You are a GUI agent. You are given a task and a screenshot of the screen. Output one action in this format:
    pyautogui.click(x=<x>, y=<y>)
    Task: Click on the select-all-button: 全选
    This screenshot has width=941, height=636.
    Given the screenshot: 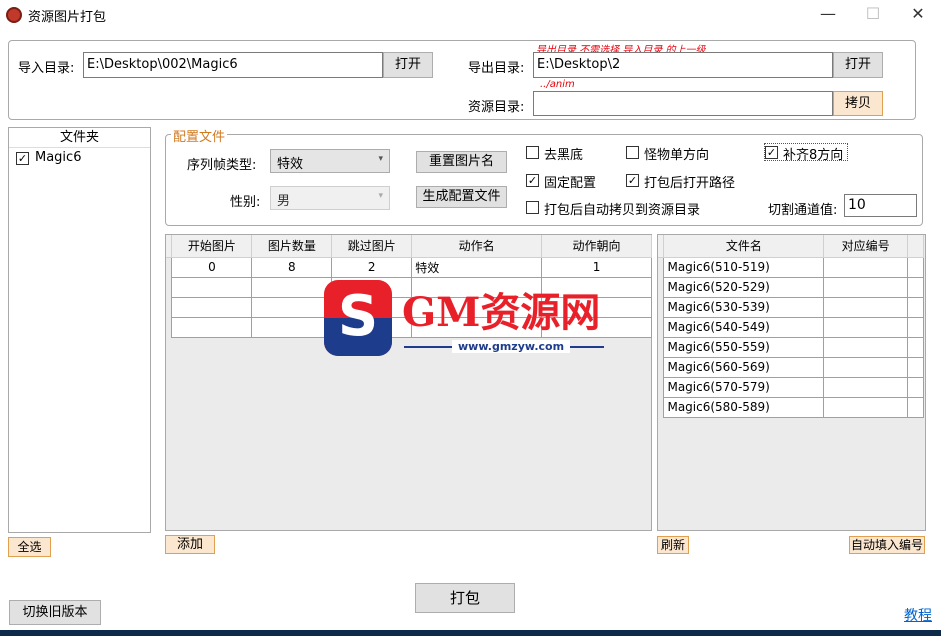 What is the action you would take?
    pyautogui.click(x=29, y=547)
    